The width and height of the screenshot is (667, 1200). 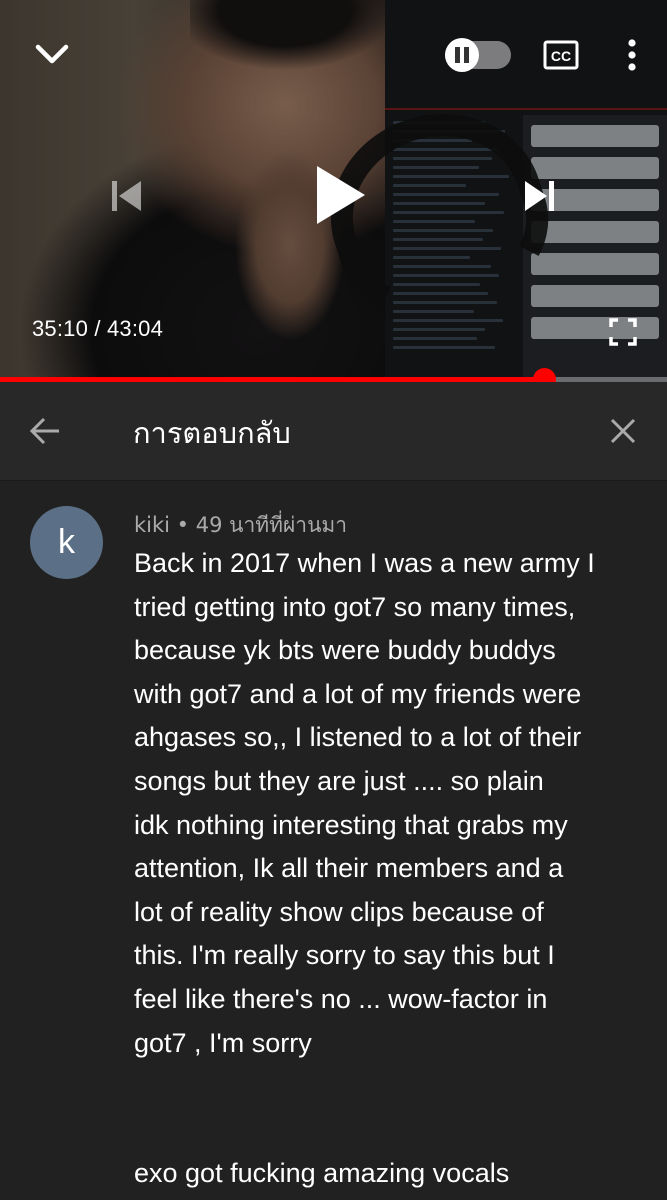 I want to click on comment-line: idk nothing interesting that grabs my, so click(x=351, y=824).